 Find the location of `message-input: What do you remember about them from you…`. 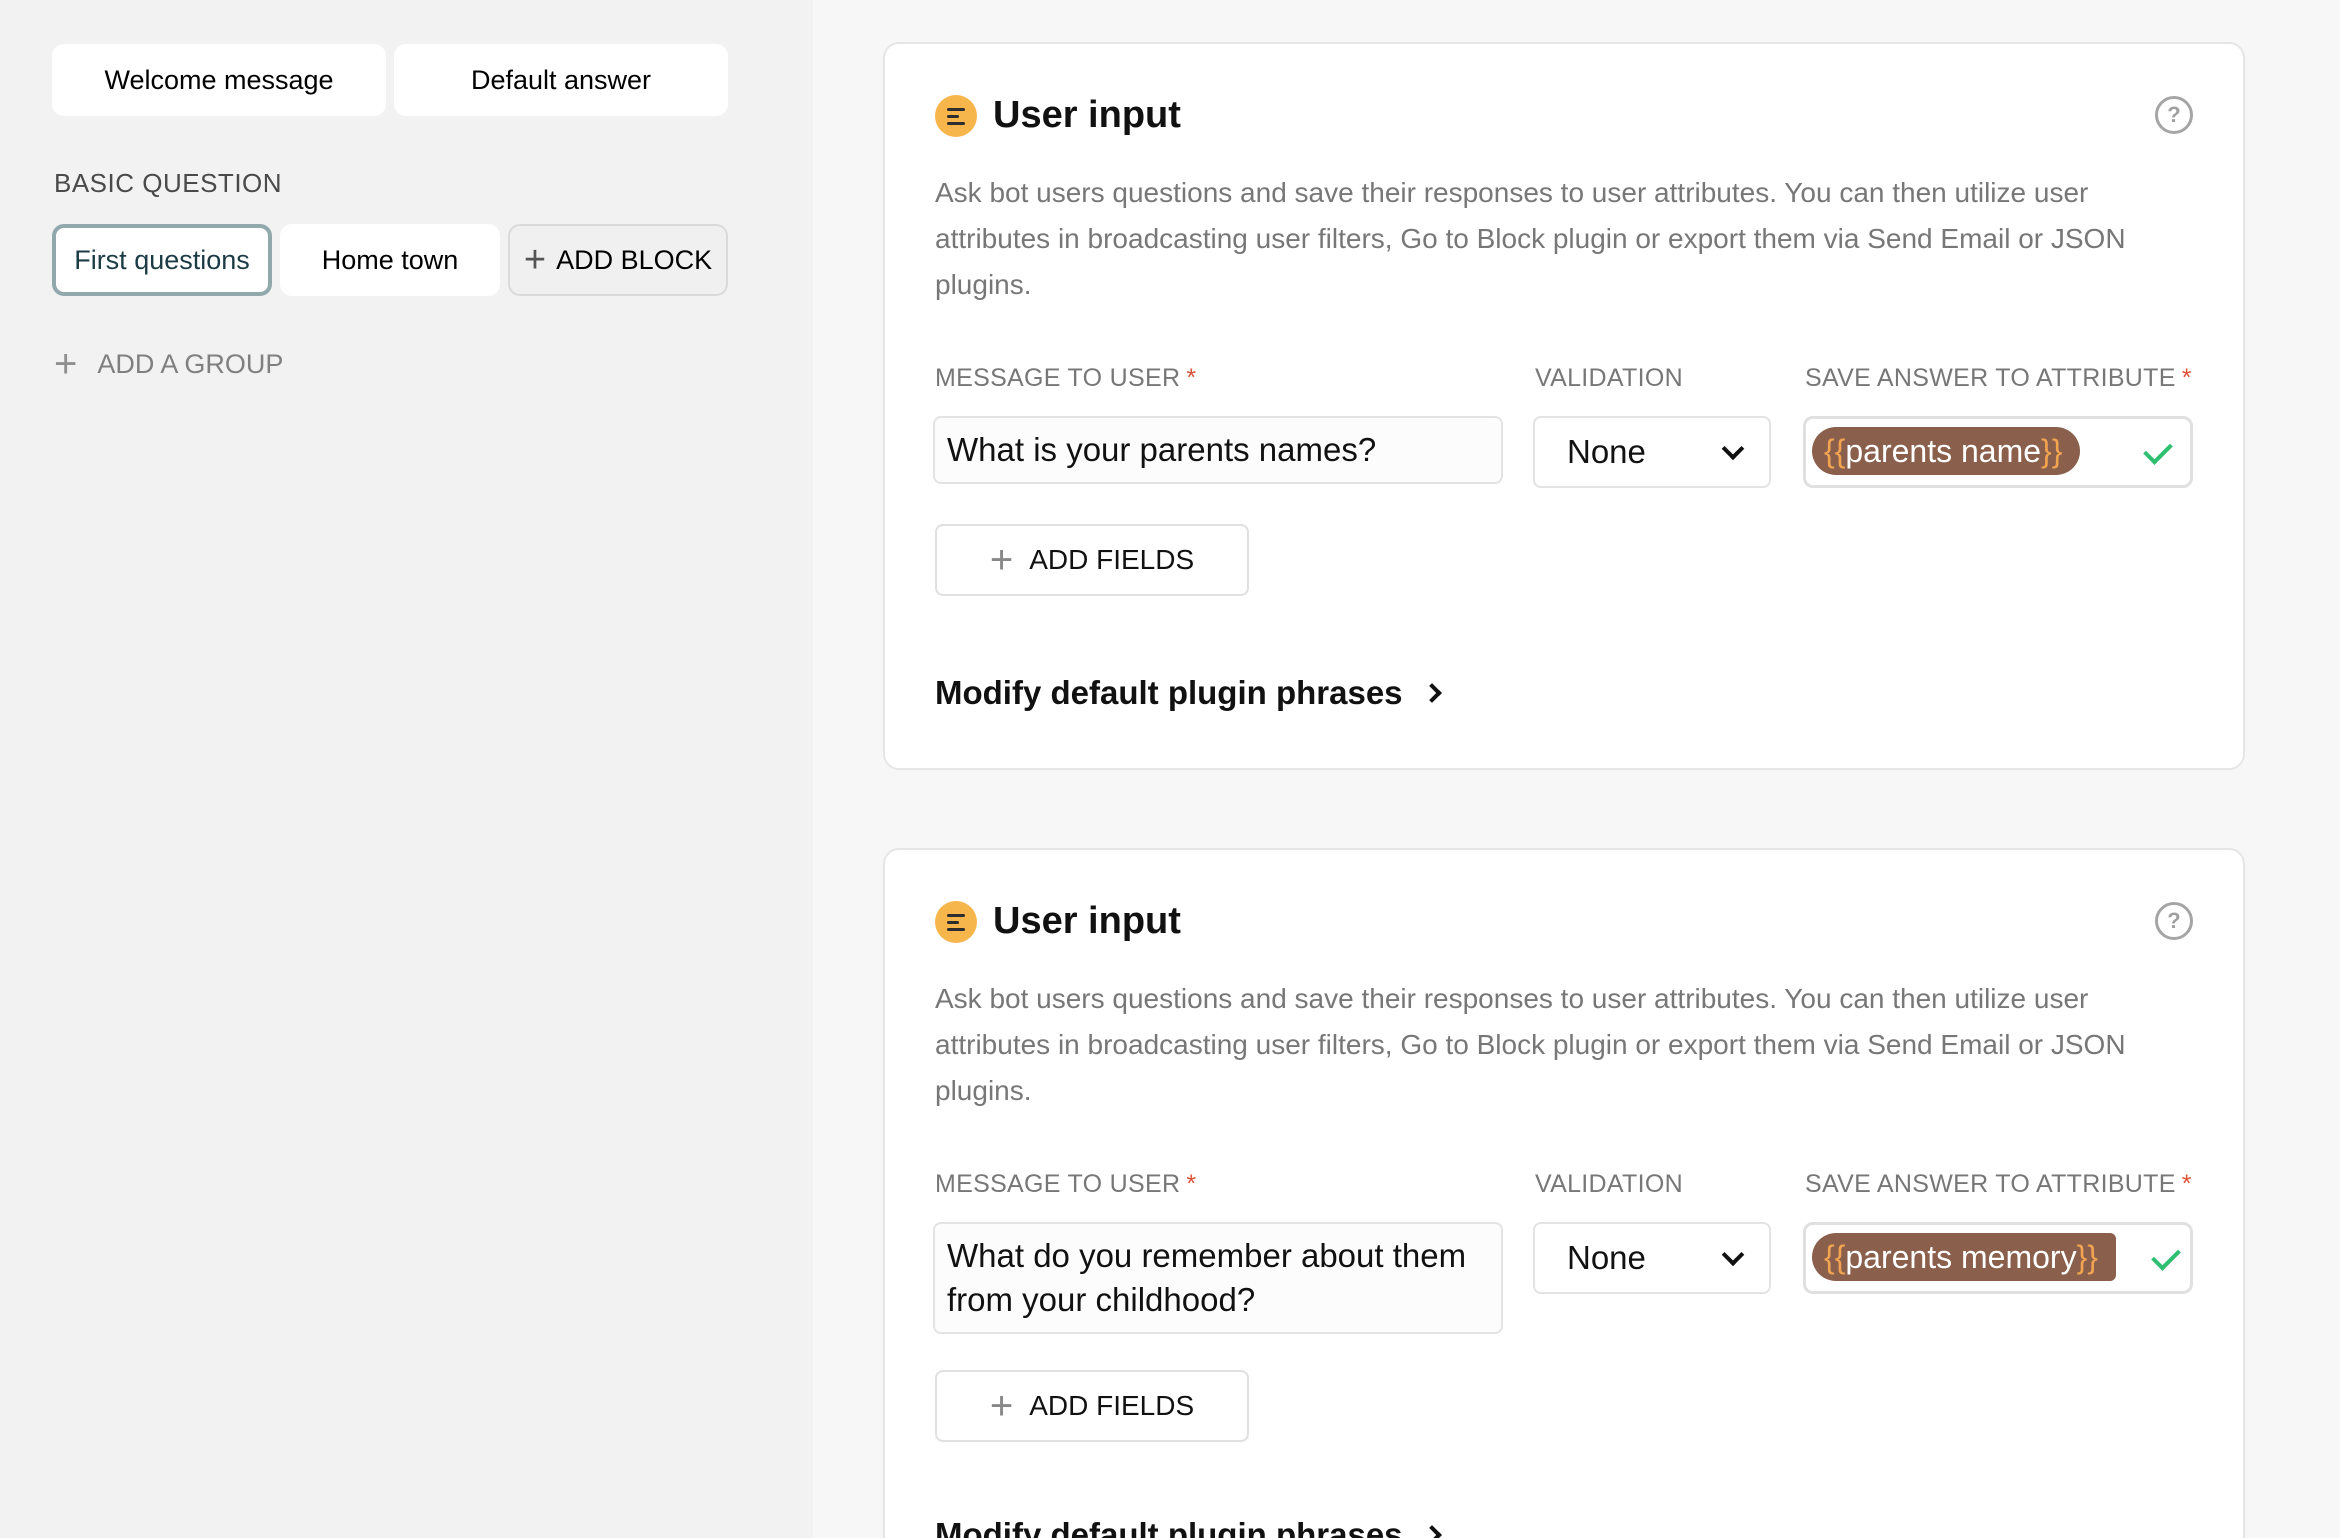

message-input: What do you remember about them from you… is located at coordinates (1218, 1278).